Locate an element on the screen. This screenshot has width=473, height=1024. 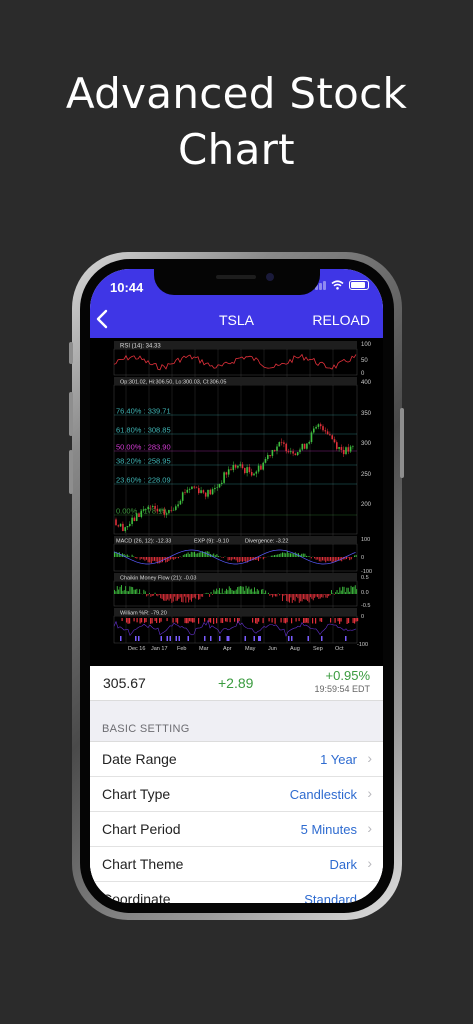
cmf-label: Chaikin Money Flow (21): -0.03 is located at coordinates (158, 579).